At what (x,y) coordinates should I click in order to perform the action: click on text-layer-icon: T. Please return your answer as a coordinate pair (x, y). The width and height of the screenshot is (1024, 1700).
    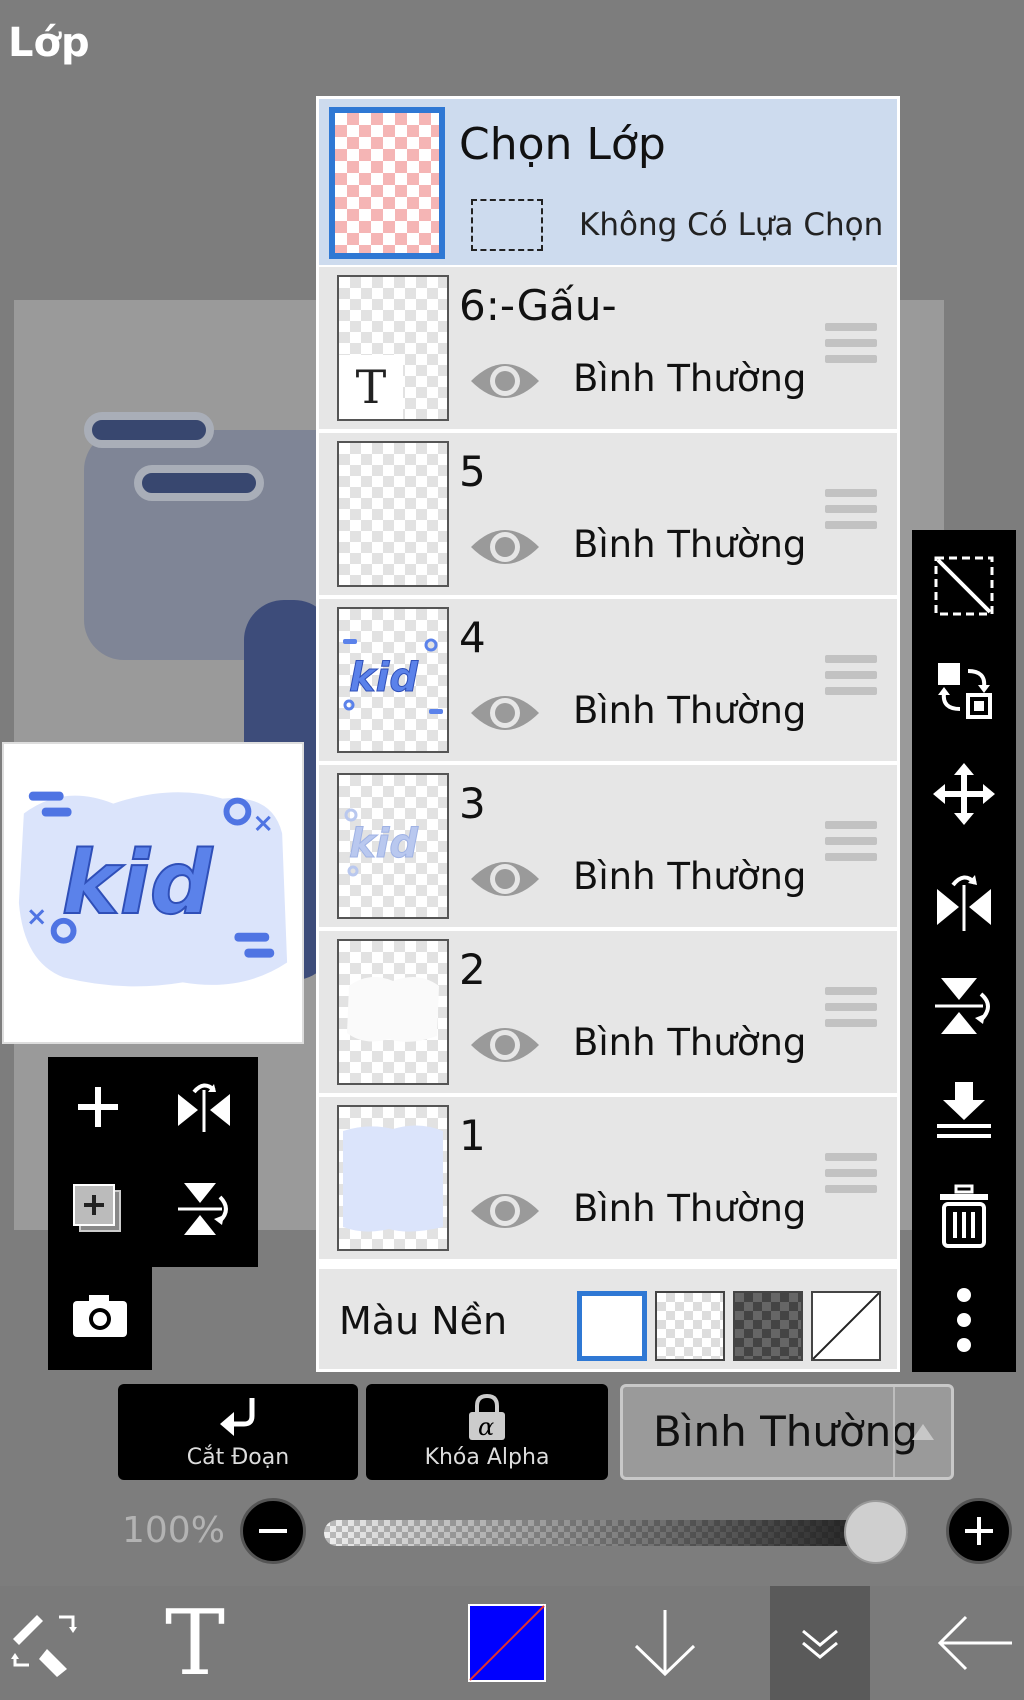
    Looking at the image, I should click on (371, 387).